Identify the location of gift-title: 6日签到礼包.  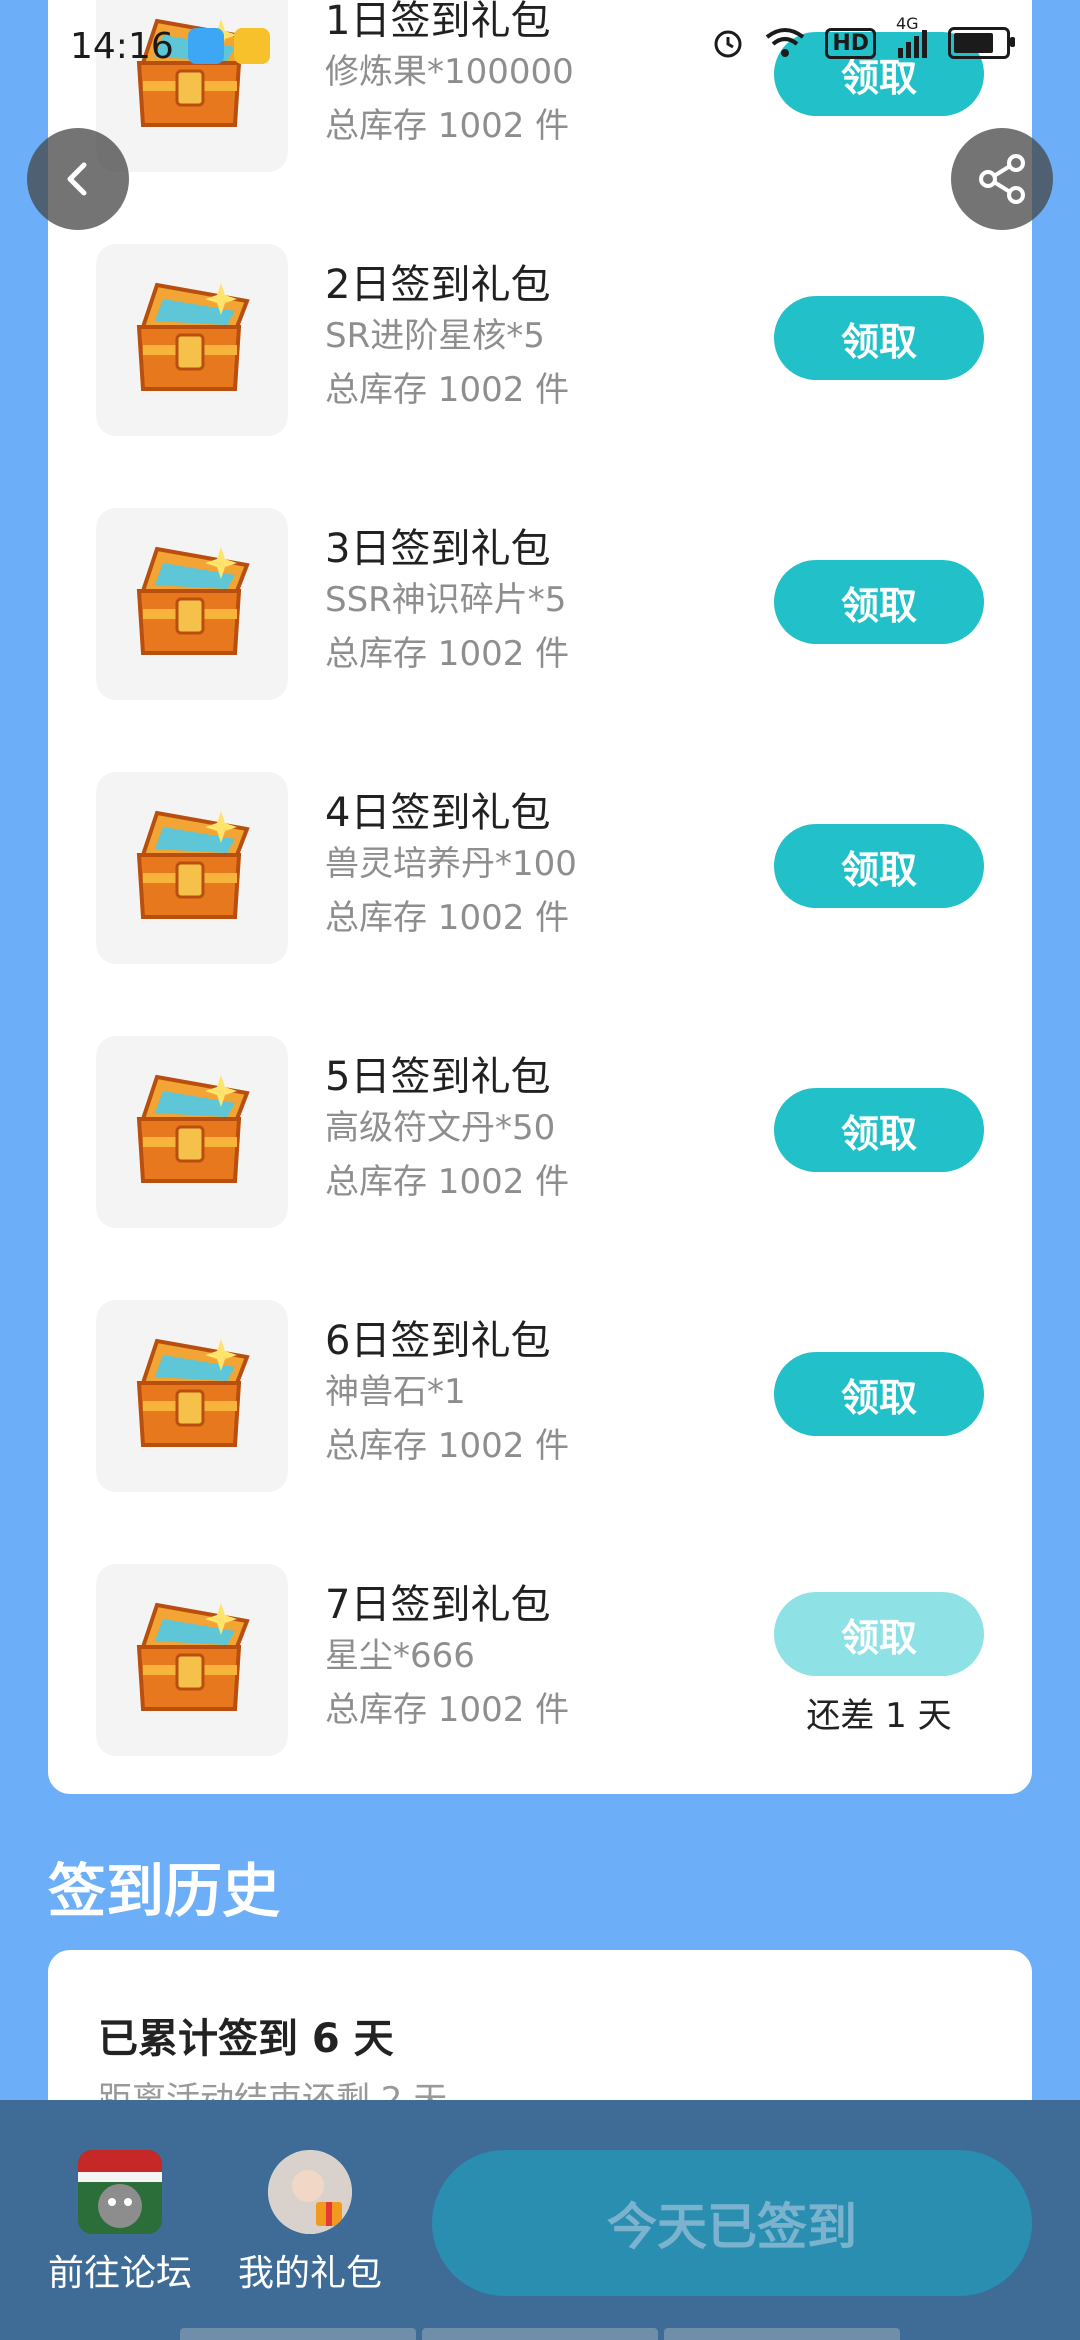
(438, 1341).